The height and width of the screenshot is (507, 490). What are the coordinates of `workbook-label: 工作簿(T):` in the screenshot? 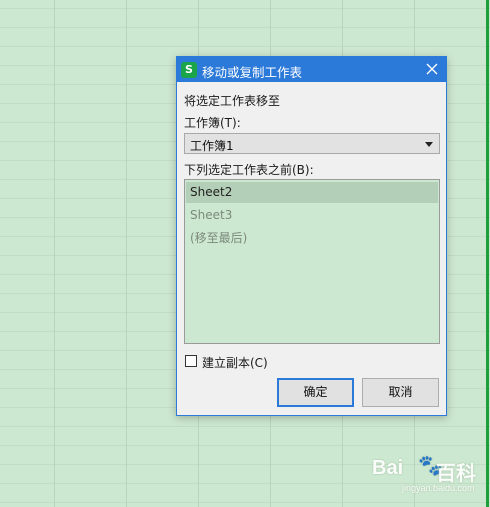 It's located at (212, 123).